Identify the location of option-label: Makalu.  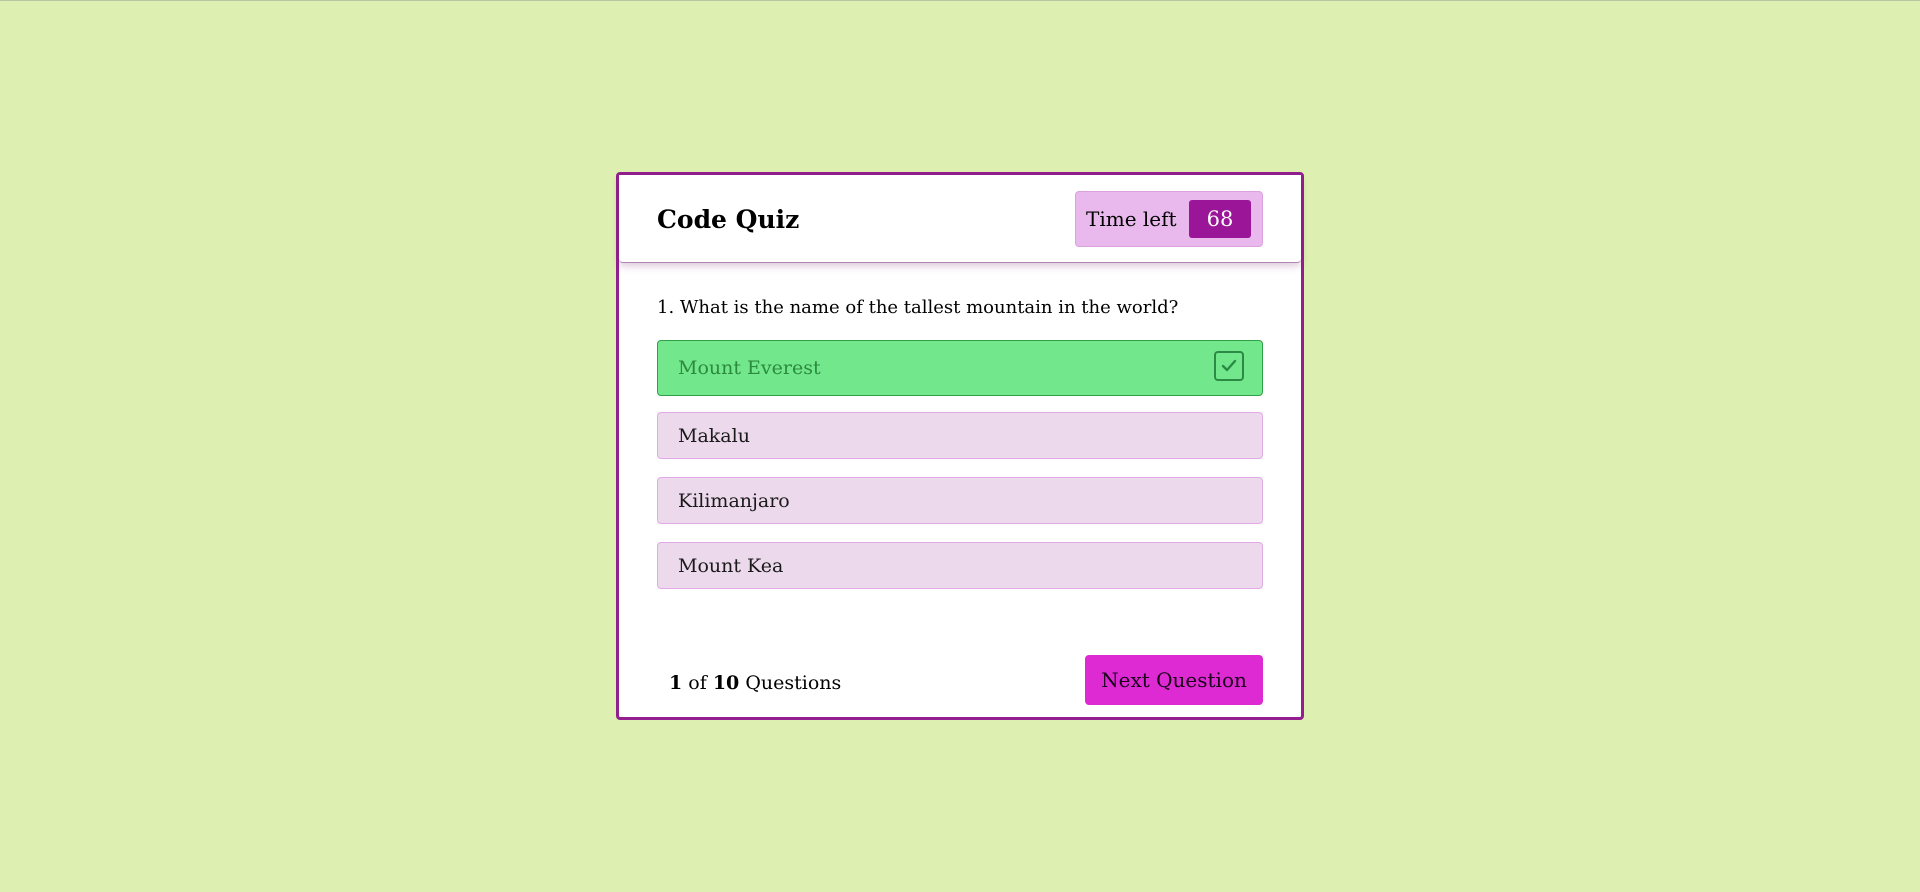
(714, 436).